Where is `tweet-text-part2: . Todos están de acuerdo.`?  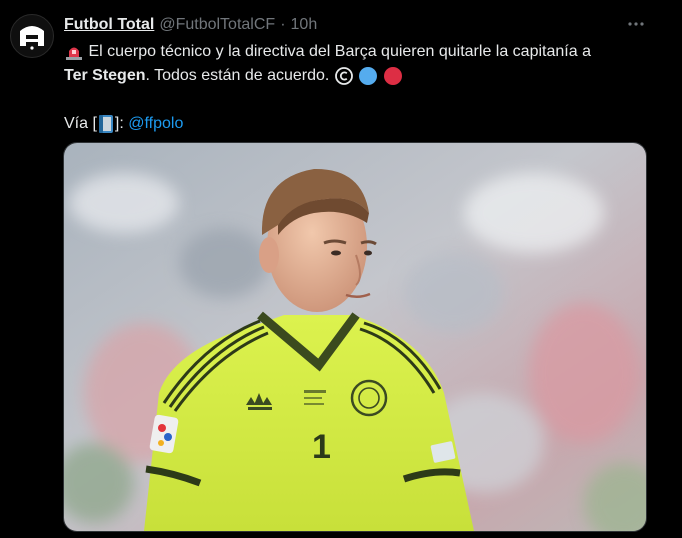 tweet-text-part2: . Todos están de acuerdo. is located at coordinates (237, 75).